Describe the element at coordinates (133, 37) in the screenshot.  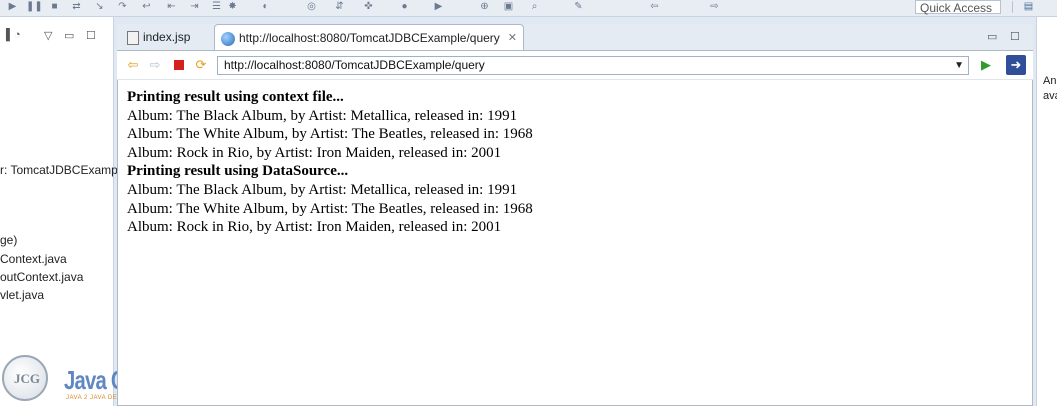
I see `jsp-file-icon` at that location.